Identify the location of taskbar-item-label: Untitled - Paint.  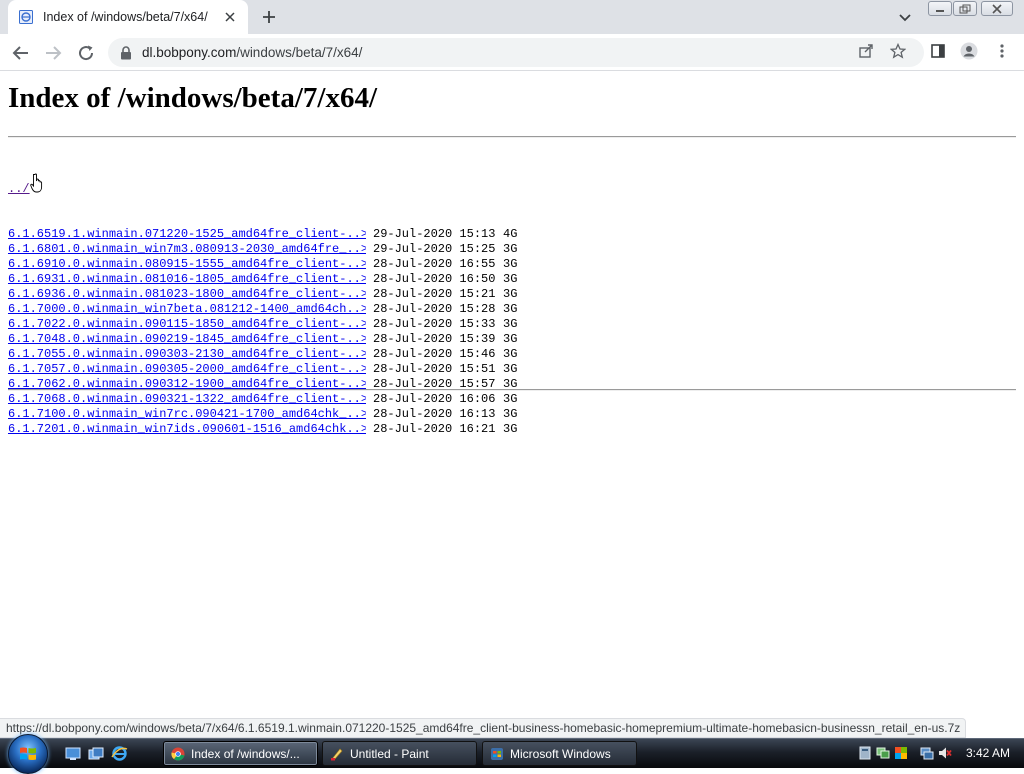
(389, 753).